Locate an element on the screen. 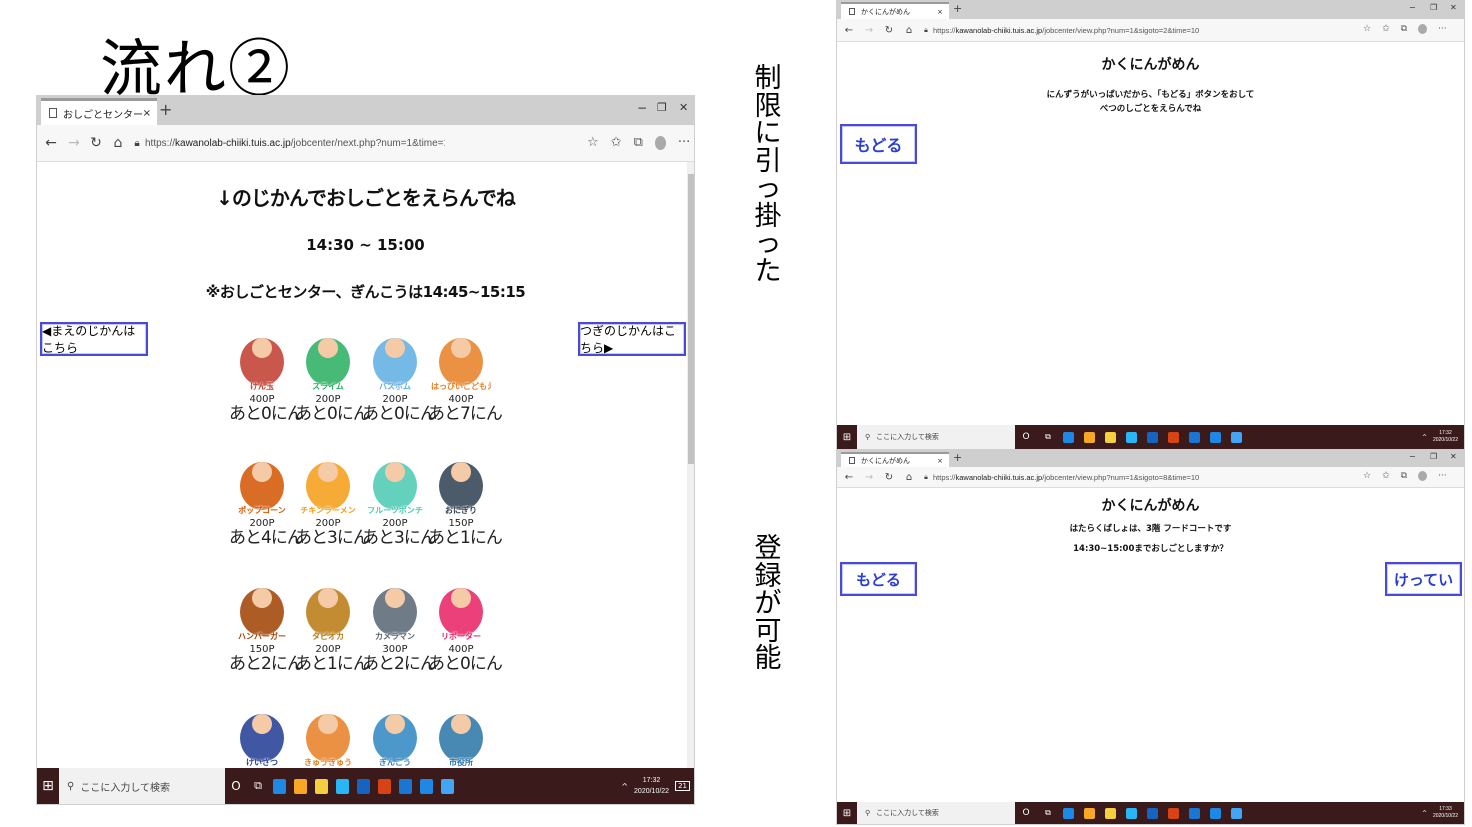 This screenshot has height=827, width=1472. system-tray: ^ 17:32 2020/10/22 21 is located at coordinates (655, 786).